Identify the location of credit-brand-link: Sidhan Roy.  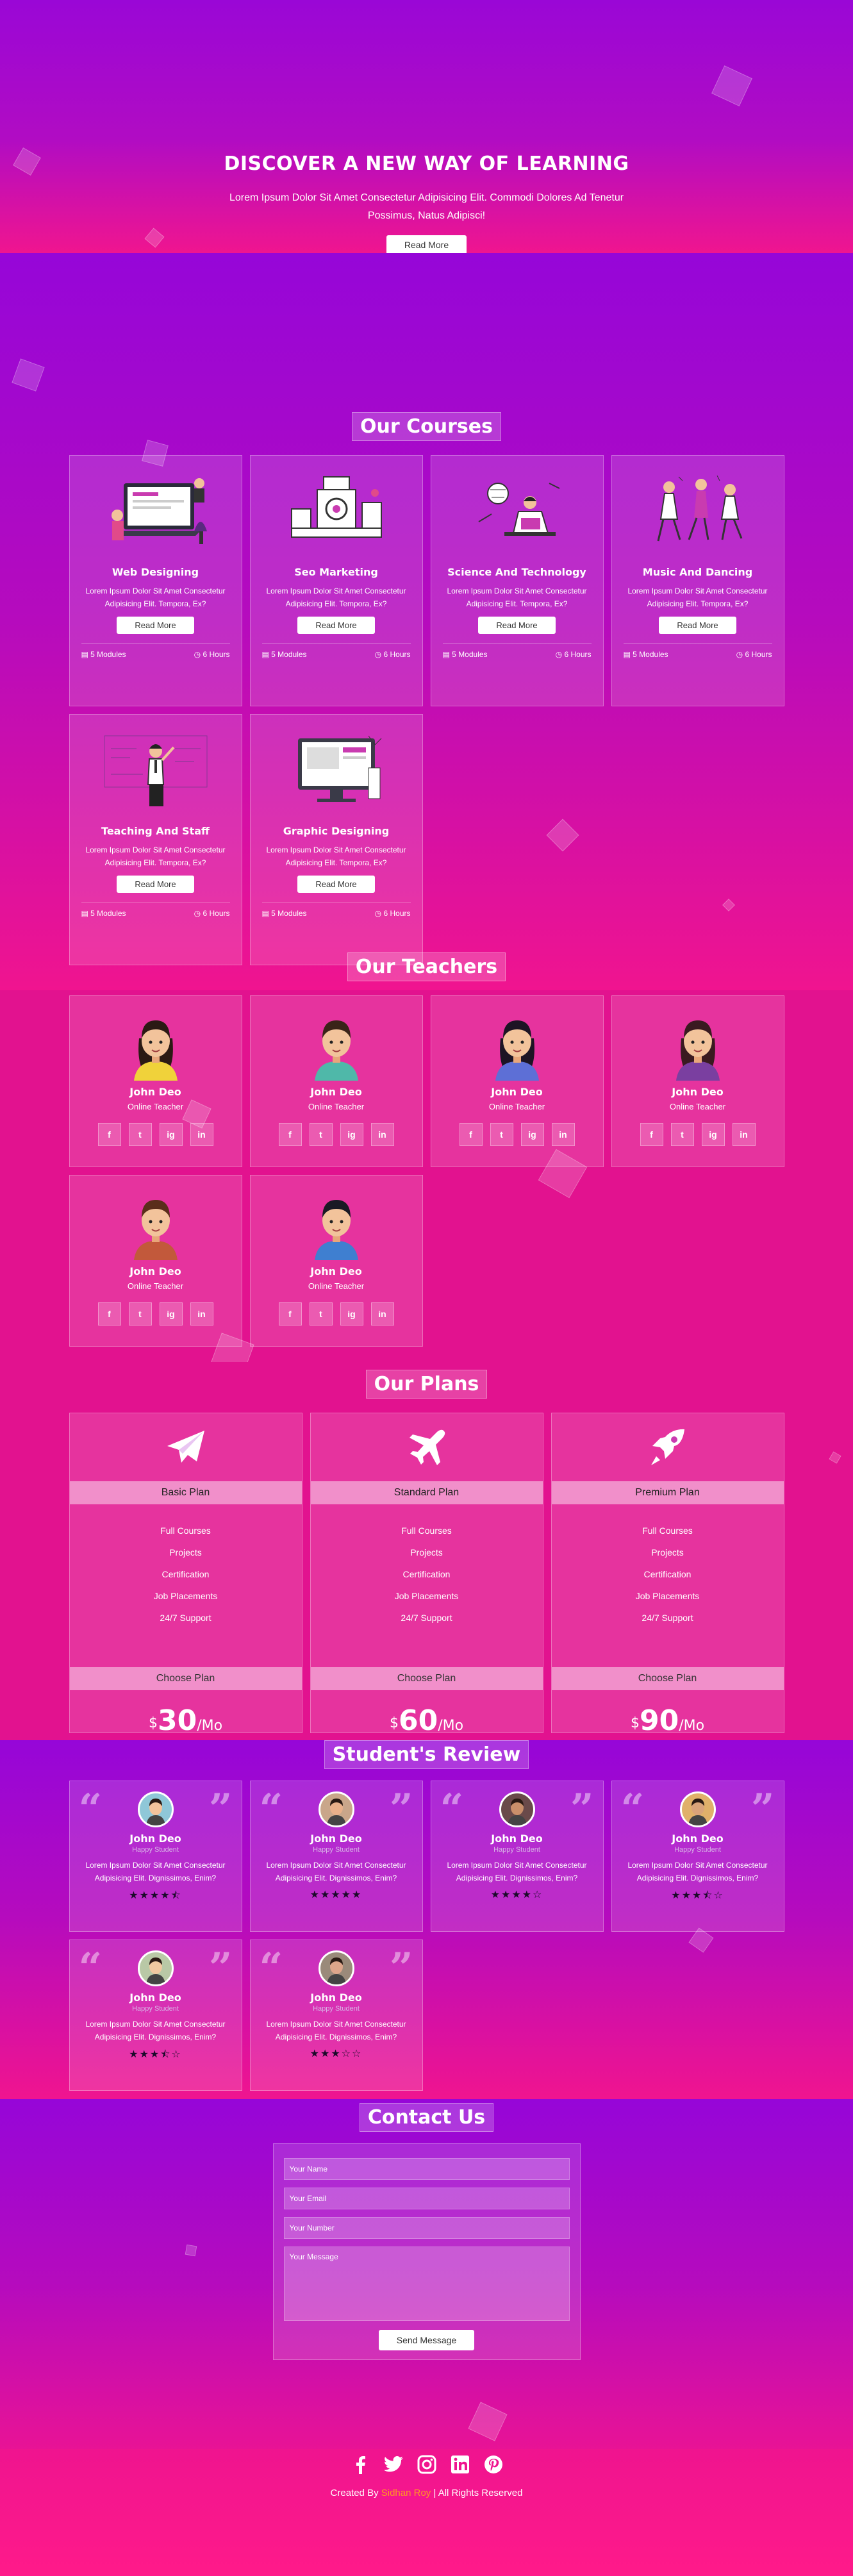
(406, 2493).